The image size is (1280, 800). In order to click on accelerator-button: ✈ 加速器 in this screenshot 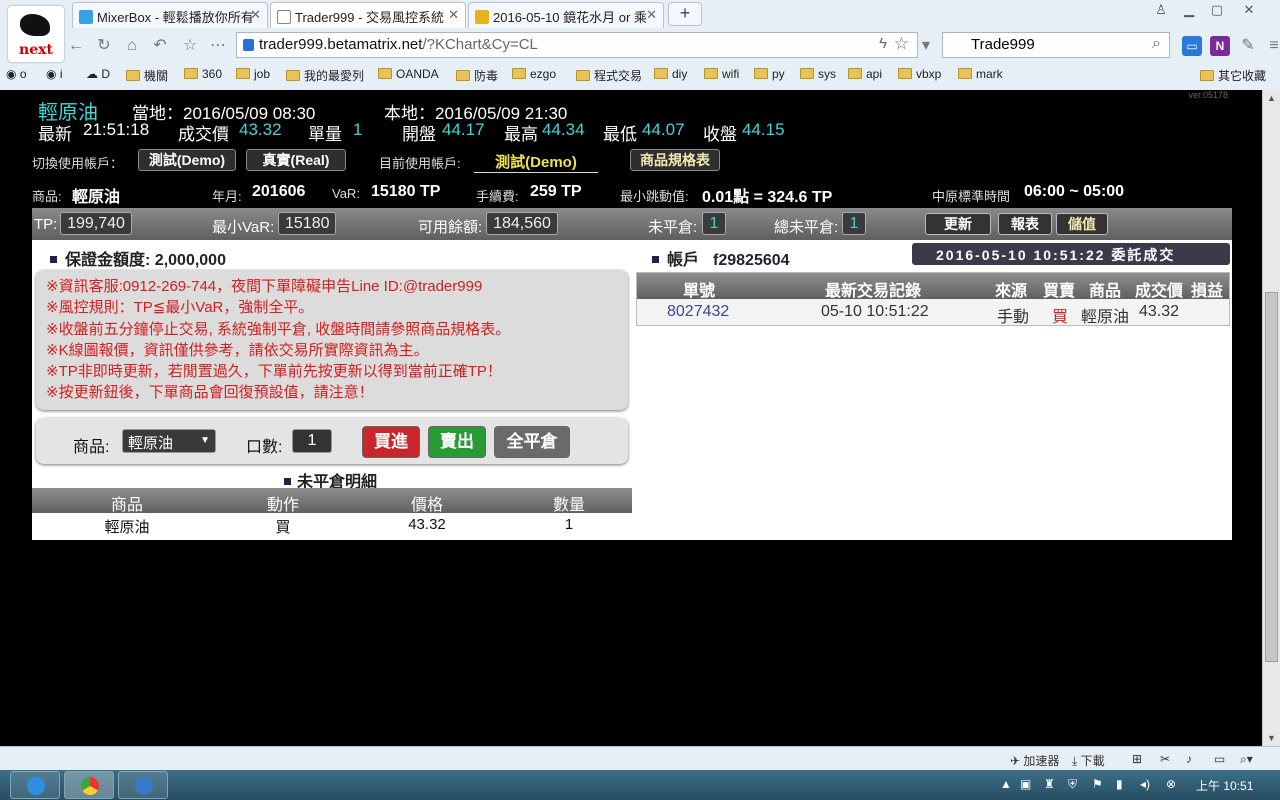, I will do `click(1034, 760)`.